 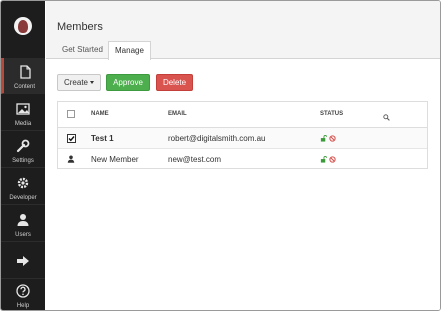 I want to click on avatar-image, so click(x=23, y=26).